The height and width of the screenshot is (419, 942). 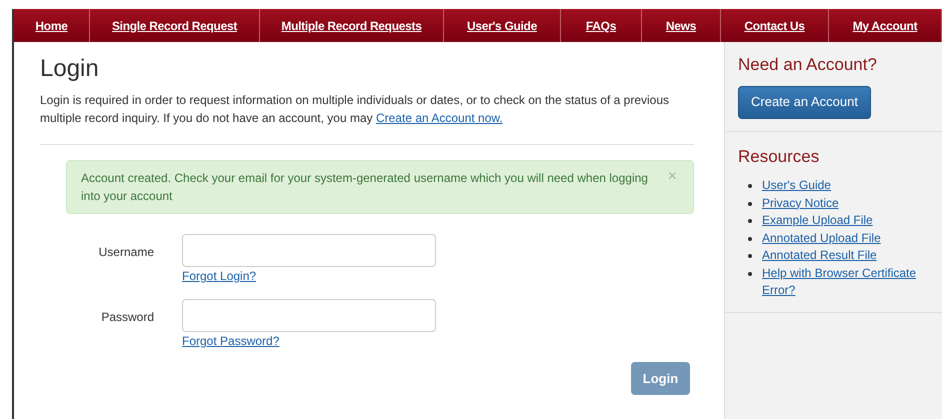 What do you see at coordinates (804, 102) in the screenshot?
I see `create-account-button: Create an Account` at bounding box center [804, 102].